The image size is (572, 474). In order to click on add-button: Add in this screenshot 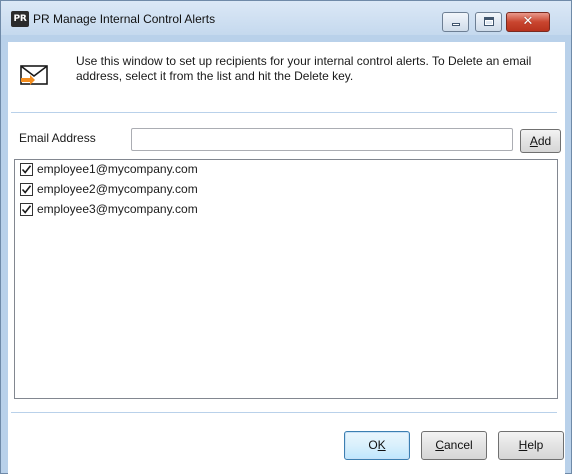, I will do `click(540, 141)`.